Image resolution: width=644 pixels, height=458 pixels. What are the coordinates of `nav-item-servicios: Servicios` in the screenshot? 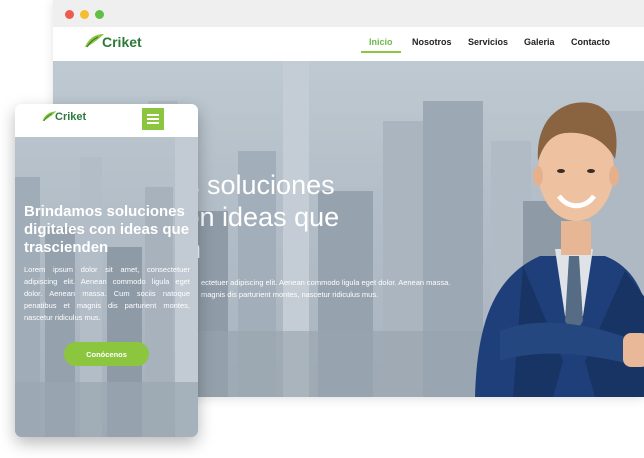 It's located at (488, 42).